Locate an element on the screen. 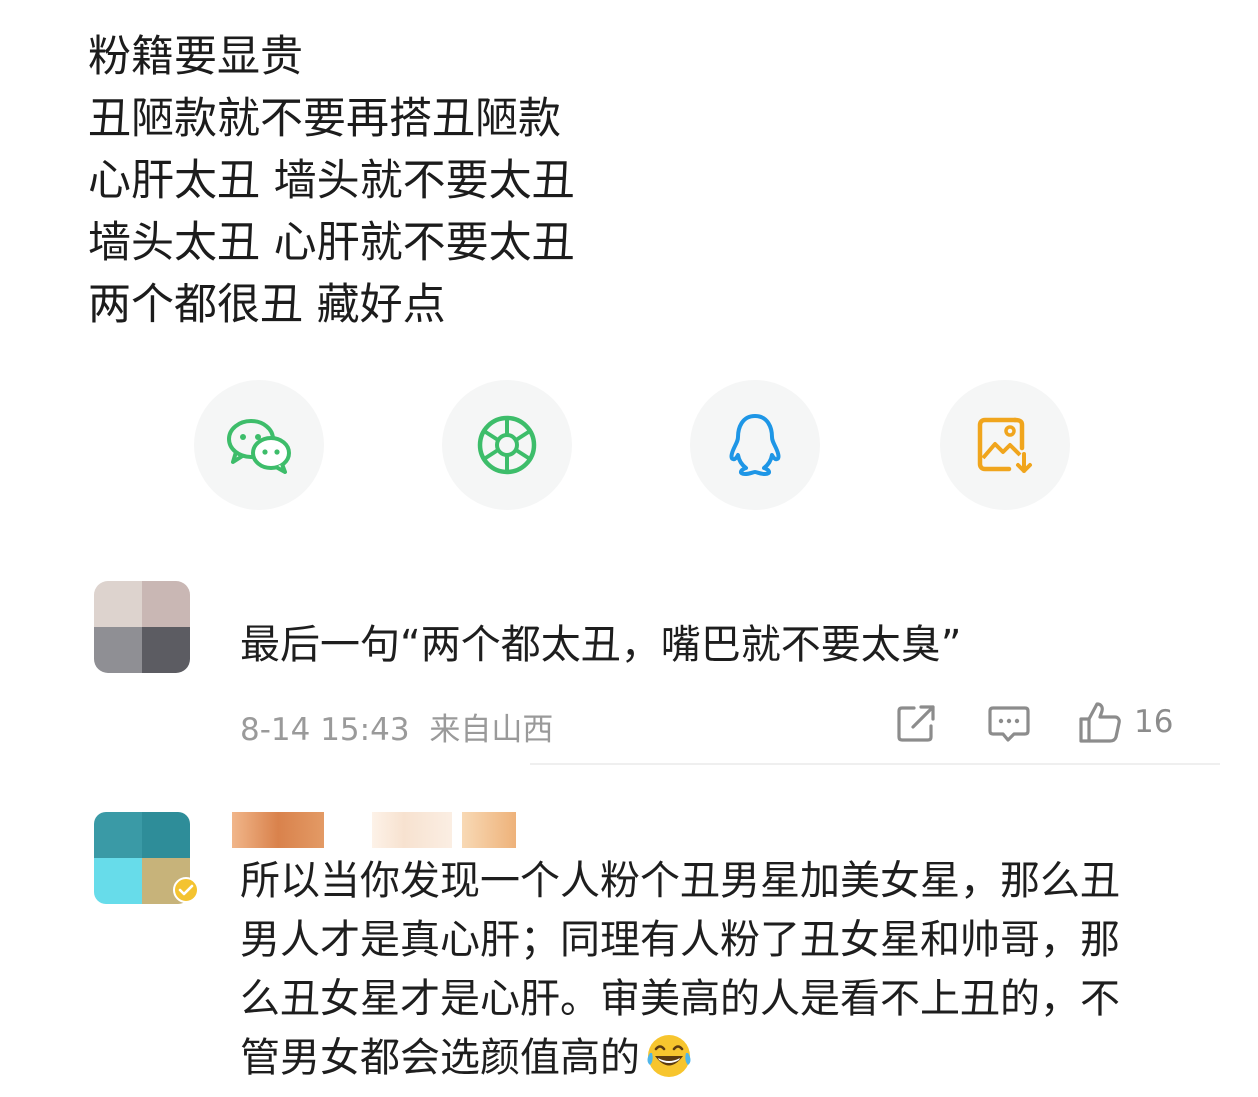 Image resolution: width=1258 pixels, height=1097 pixels. comment-text-line: 管男女都会选颜值高的 is located at coordinates (440, 1058).